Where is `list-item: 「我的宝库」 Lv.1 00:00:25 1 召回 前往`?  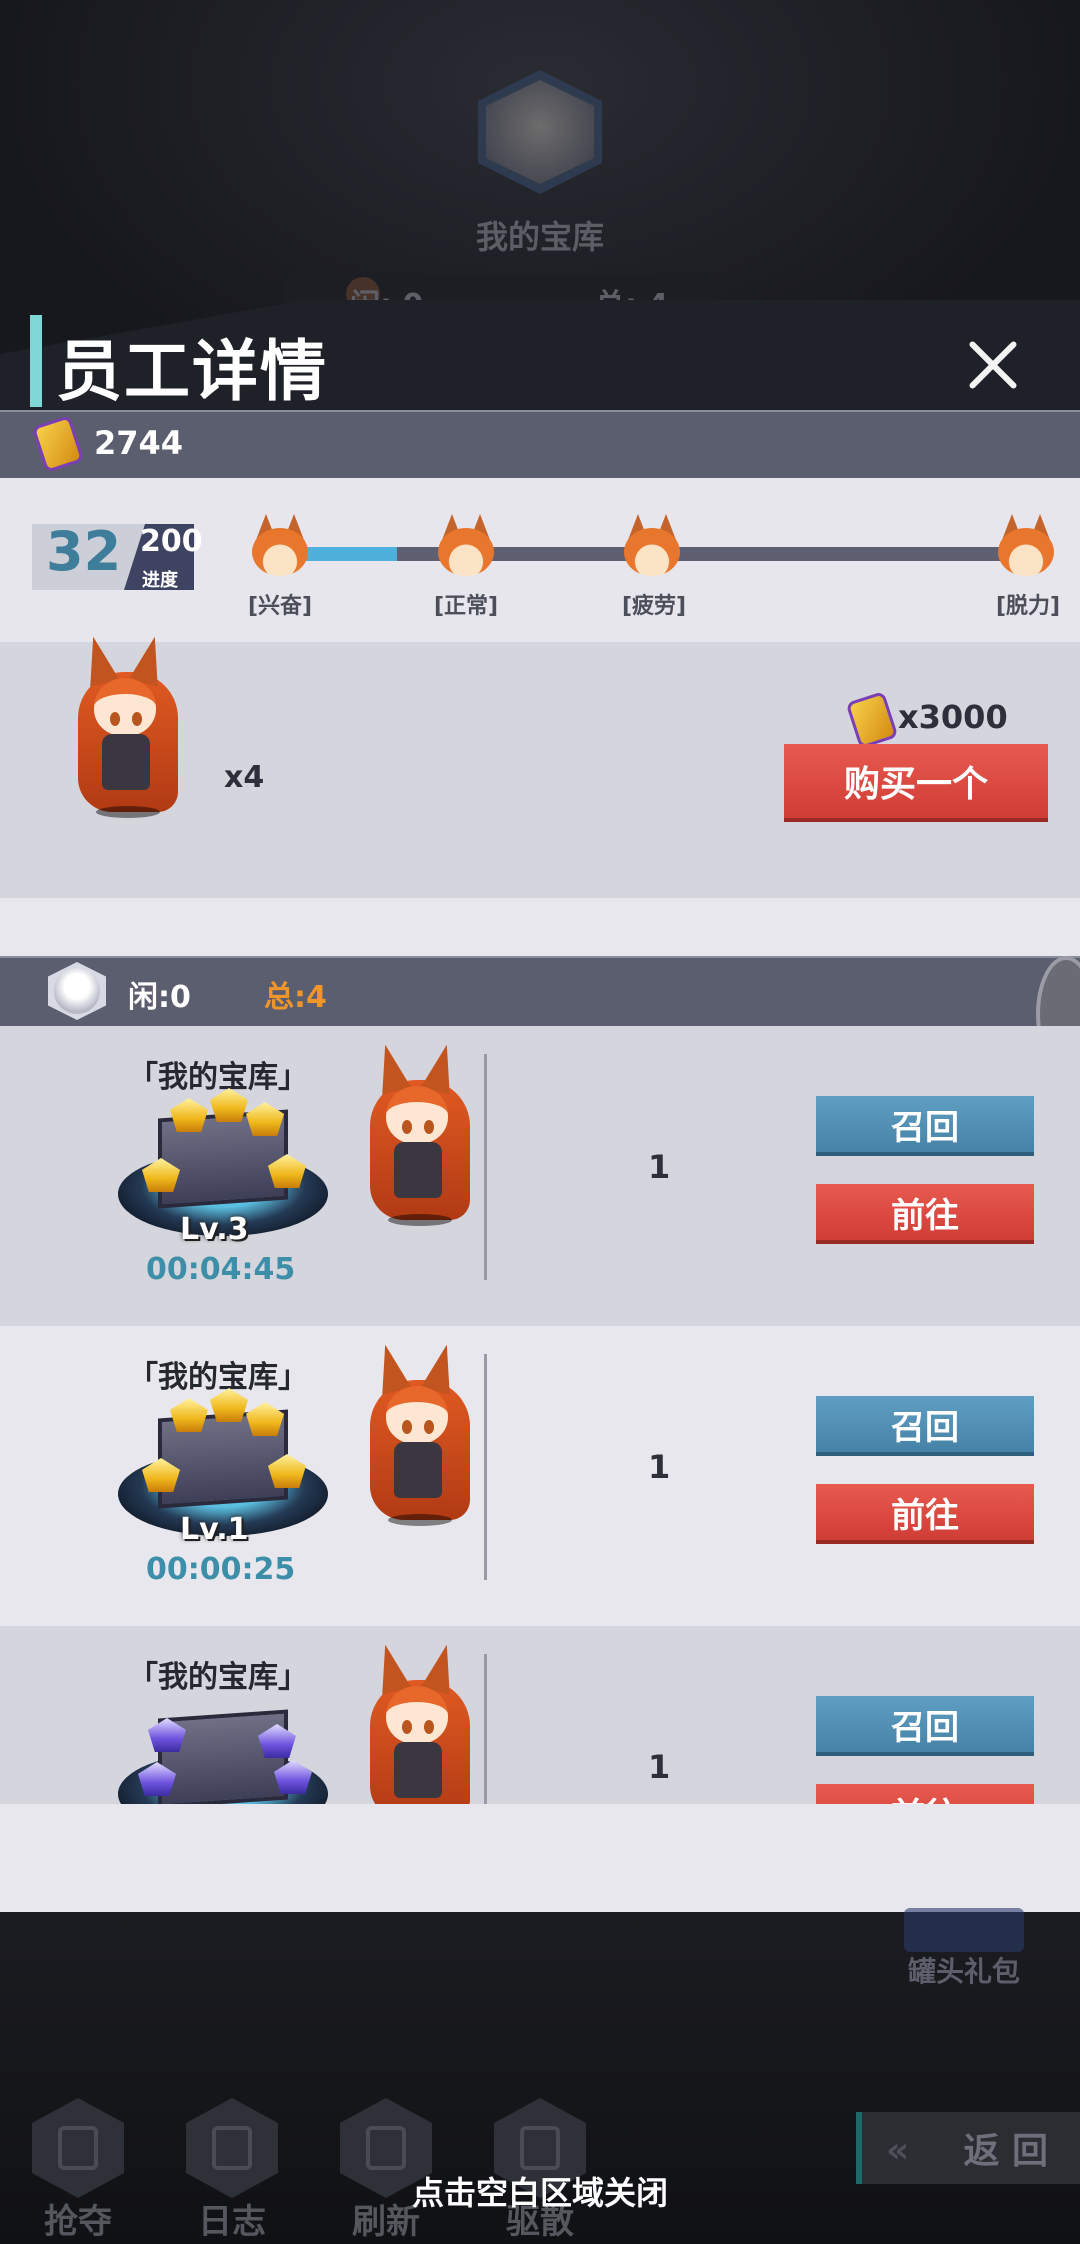
list-item: 「我的宝库」 Lv.1 00:00:25 1 召回 前往 is located at coordinates (540, 1476).